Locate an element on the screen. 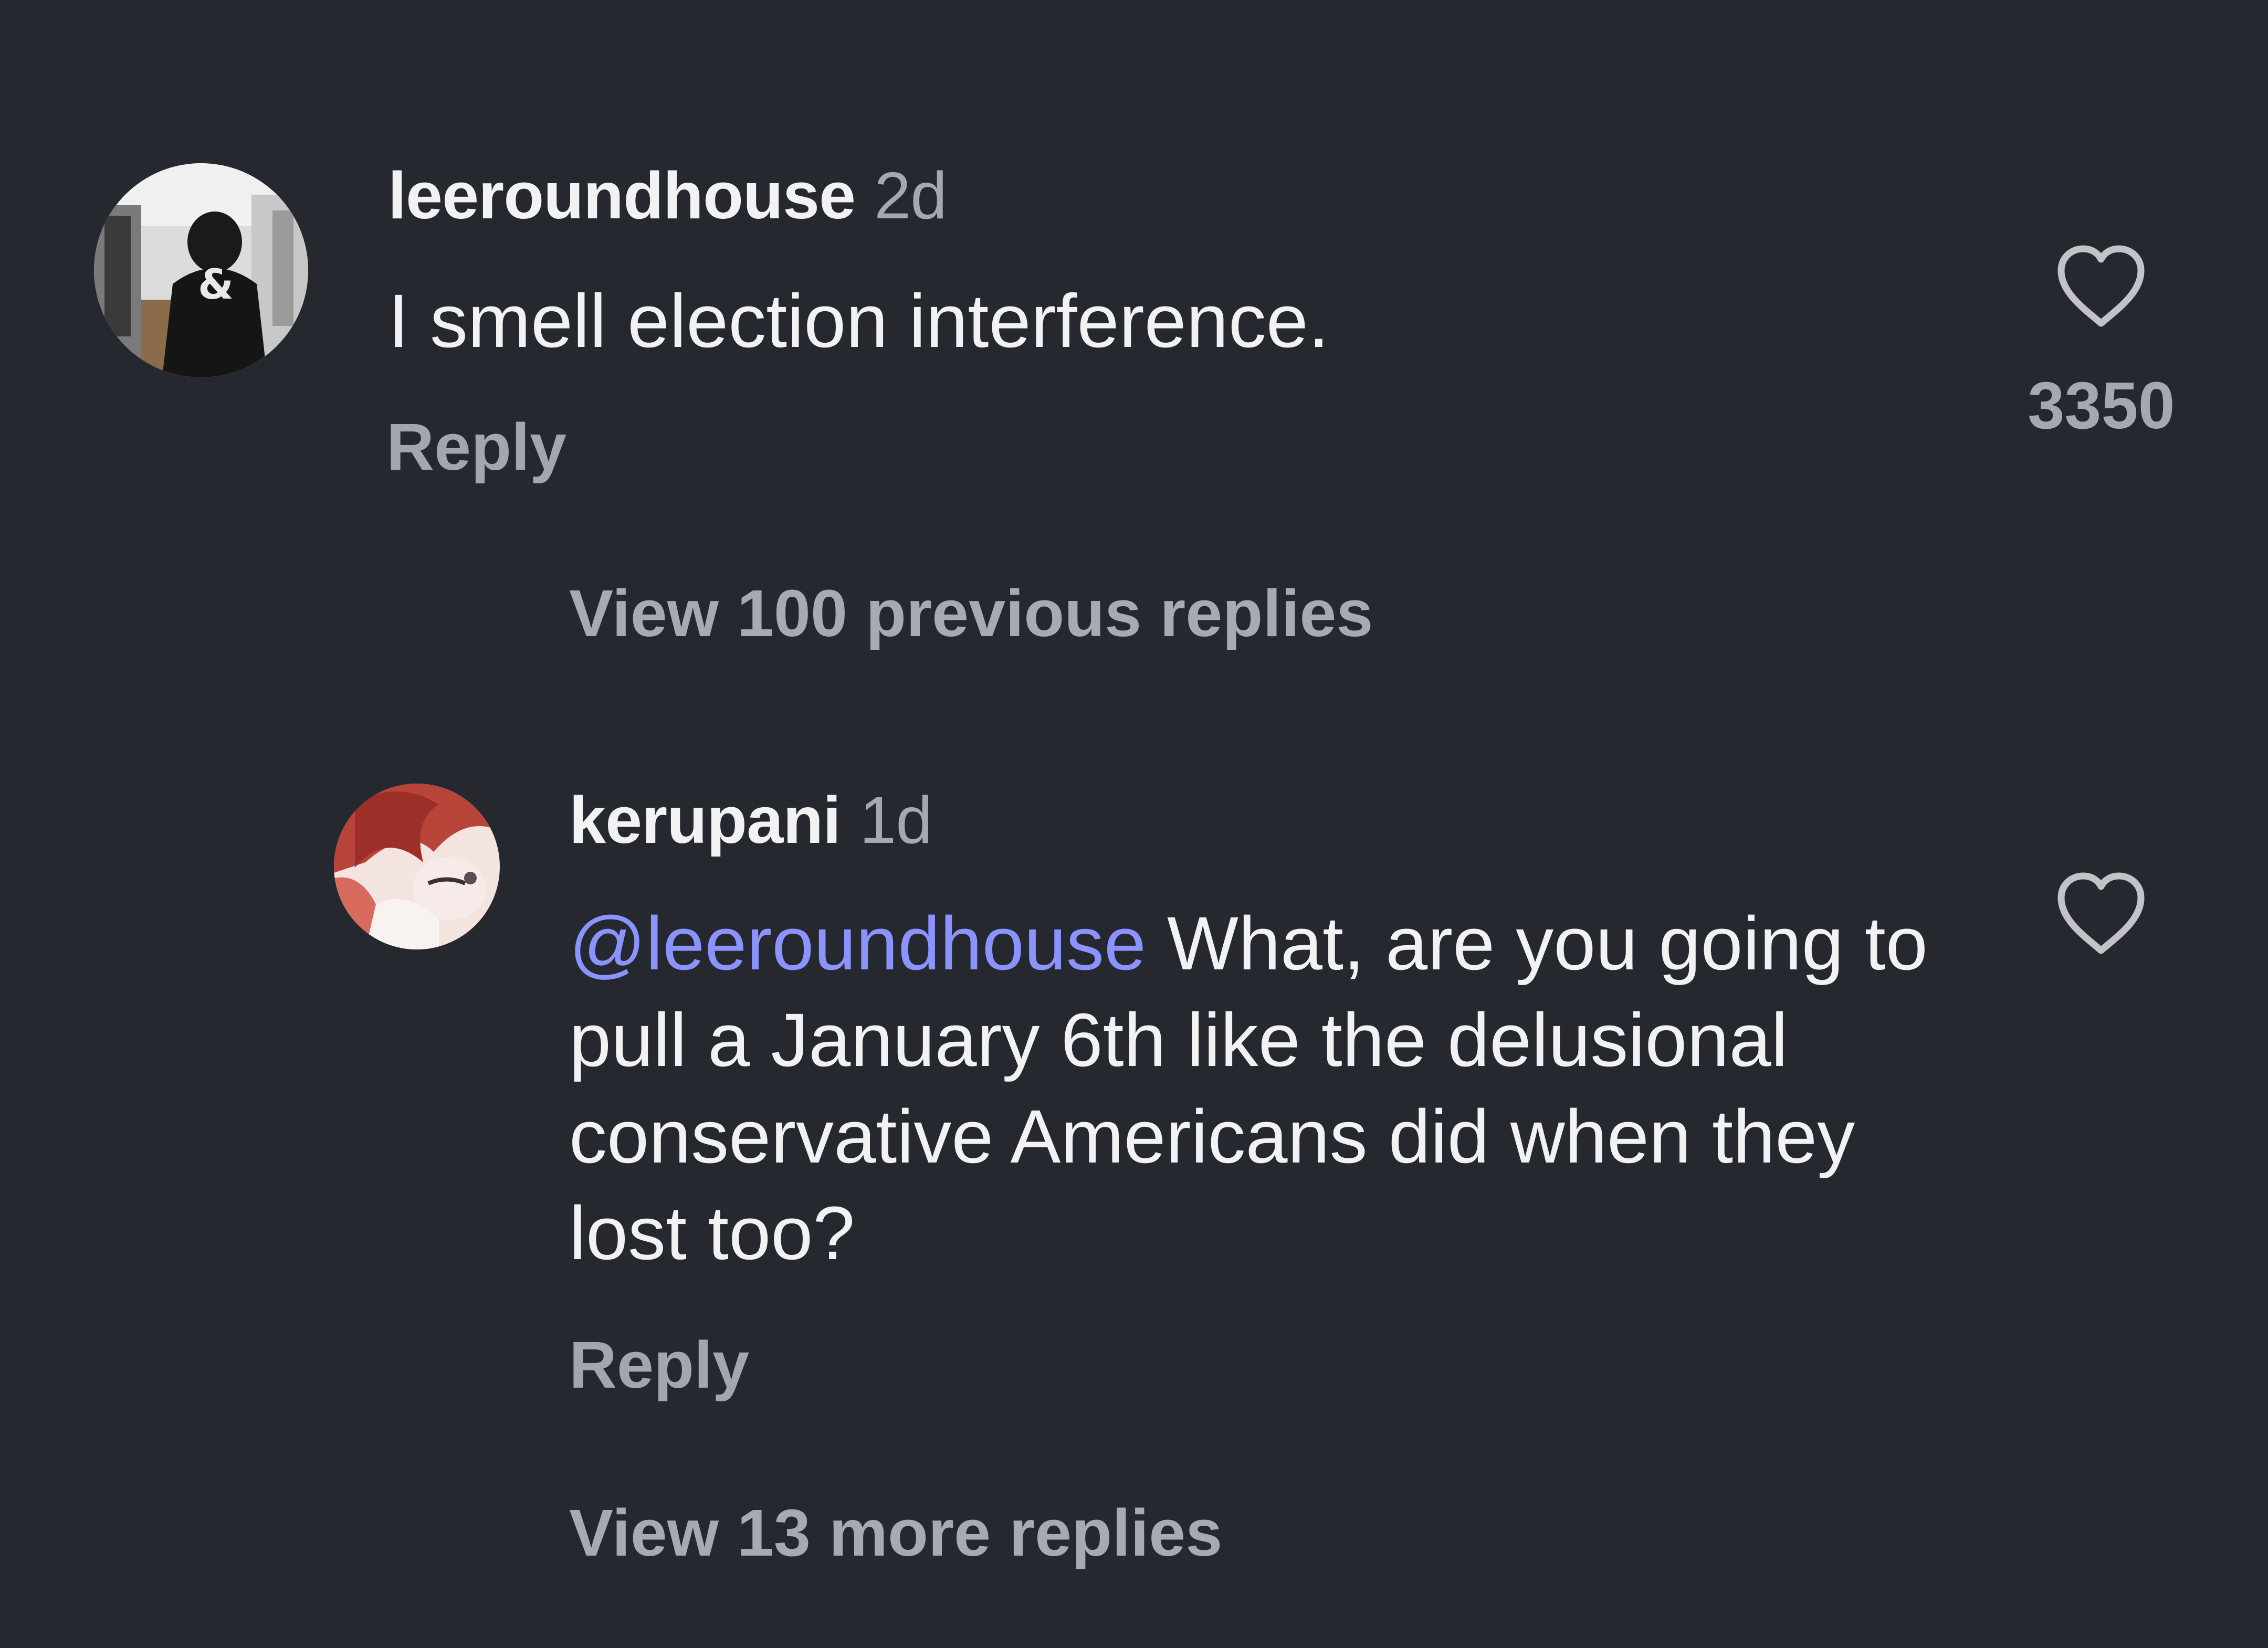  avatar: & is located at coordinates (201, 270).